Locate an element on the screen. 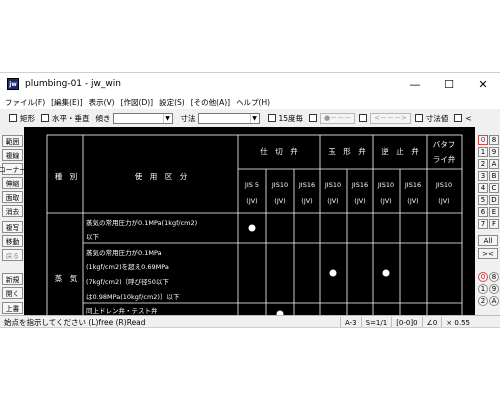 Image resolution: width=500 pixels, height=400 pixels. paper-size-button: A-3 is located at coordinates (350, 321).